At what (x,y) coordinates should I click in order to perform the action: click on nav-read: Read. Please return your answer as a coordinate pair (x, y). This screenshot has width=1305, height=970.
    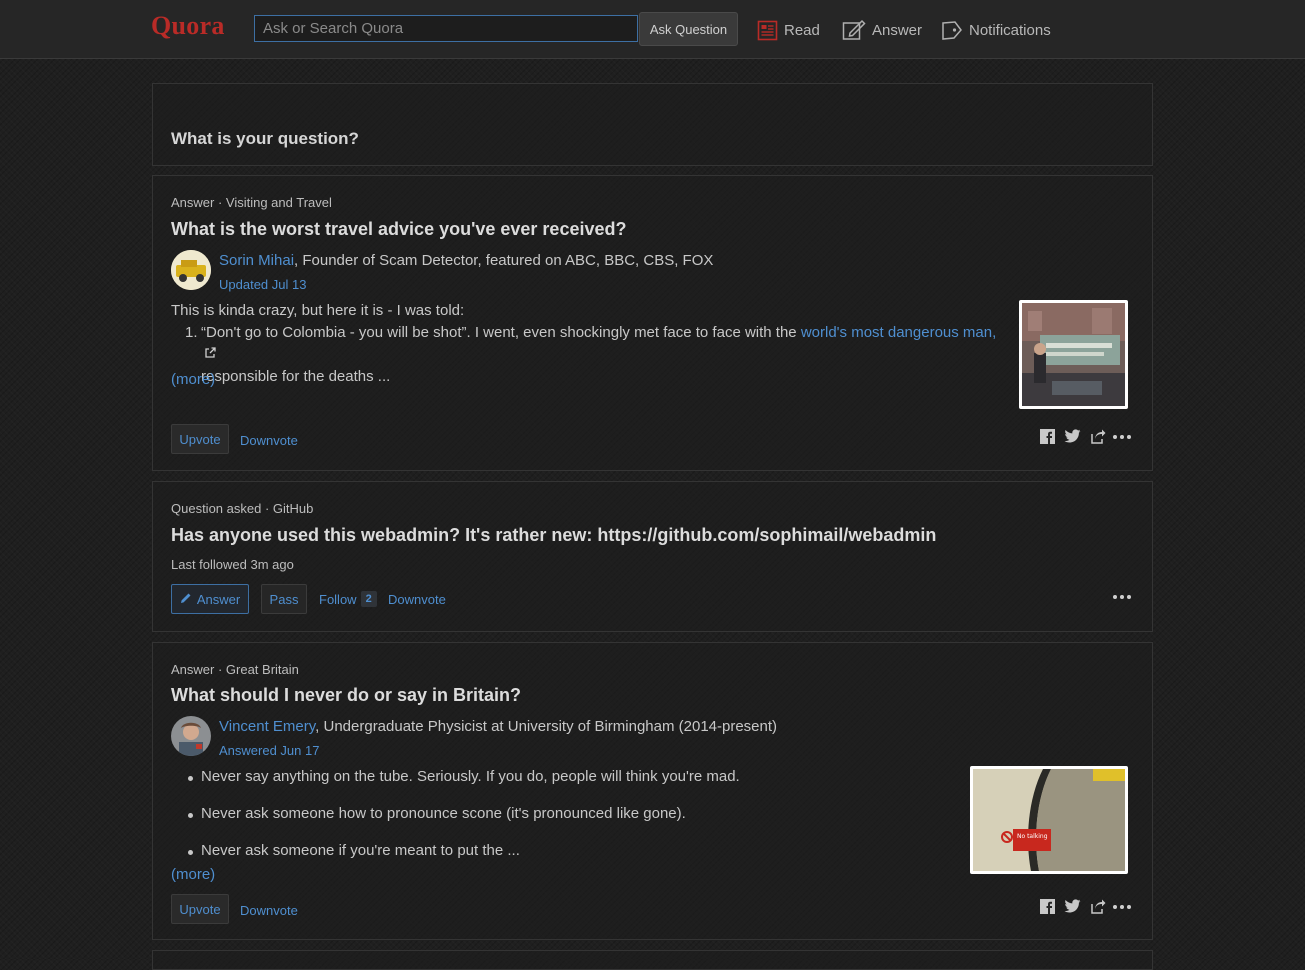
    Looking at the image, I should click on (788, 30).